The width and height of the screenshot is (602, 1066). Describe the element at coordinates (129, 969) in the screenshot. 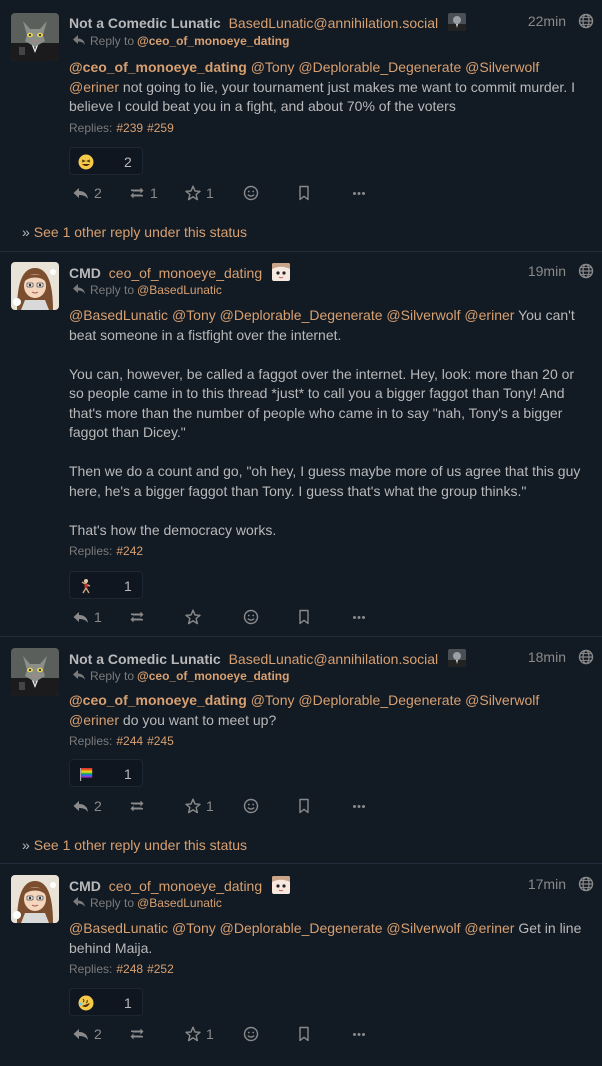

I see `reply-link: #248` at that location.